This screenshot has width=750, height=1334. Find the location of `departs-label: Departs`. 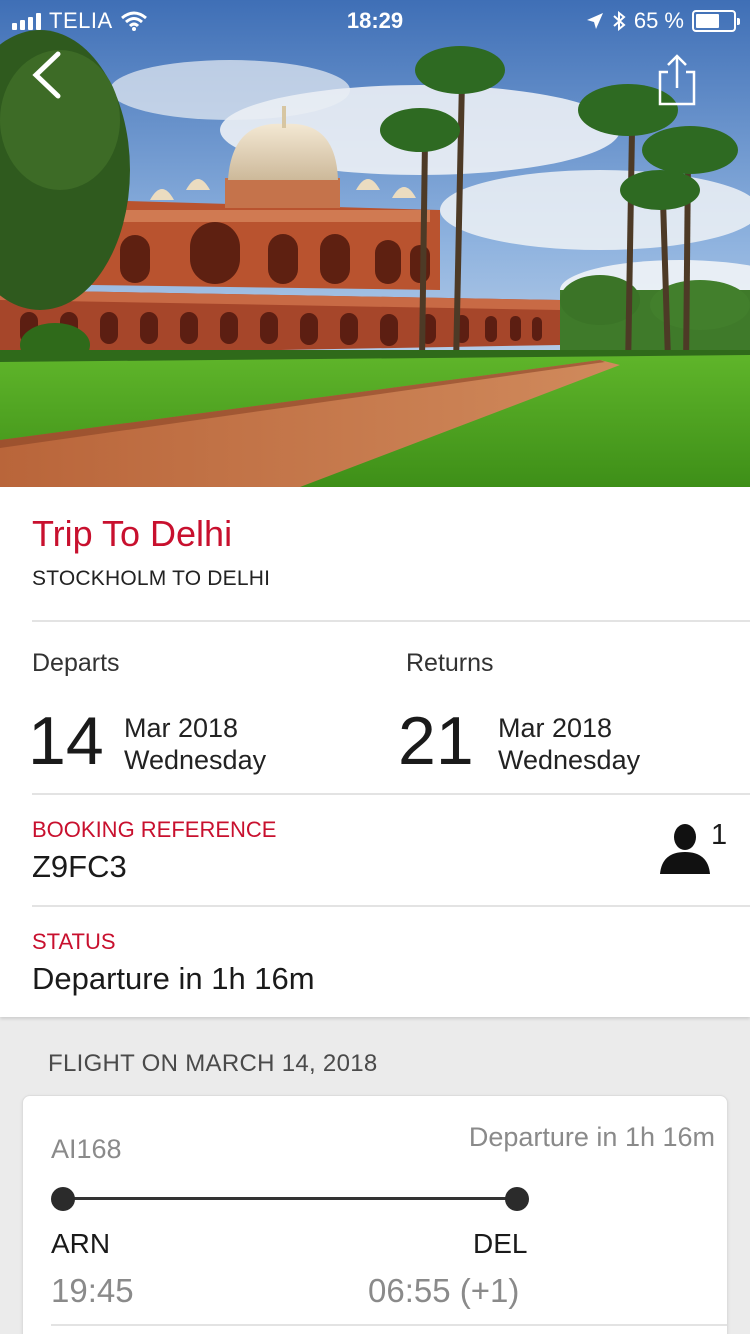

departs-label: Departs is located at coordinates (76, 663).